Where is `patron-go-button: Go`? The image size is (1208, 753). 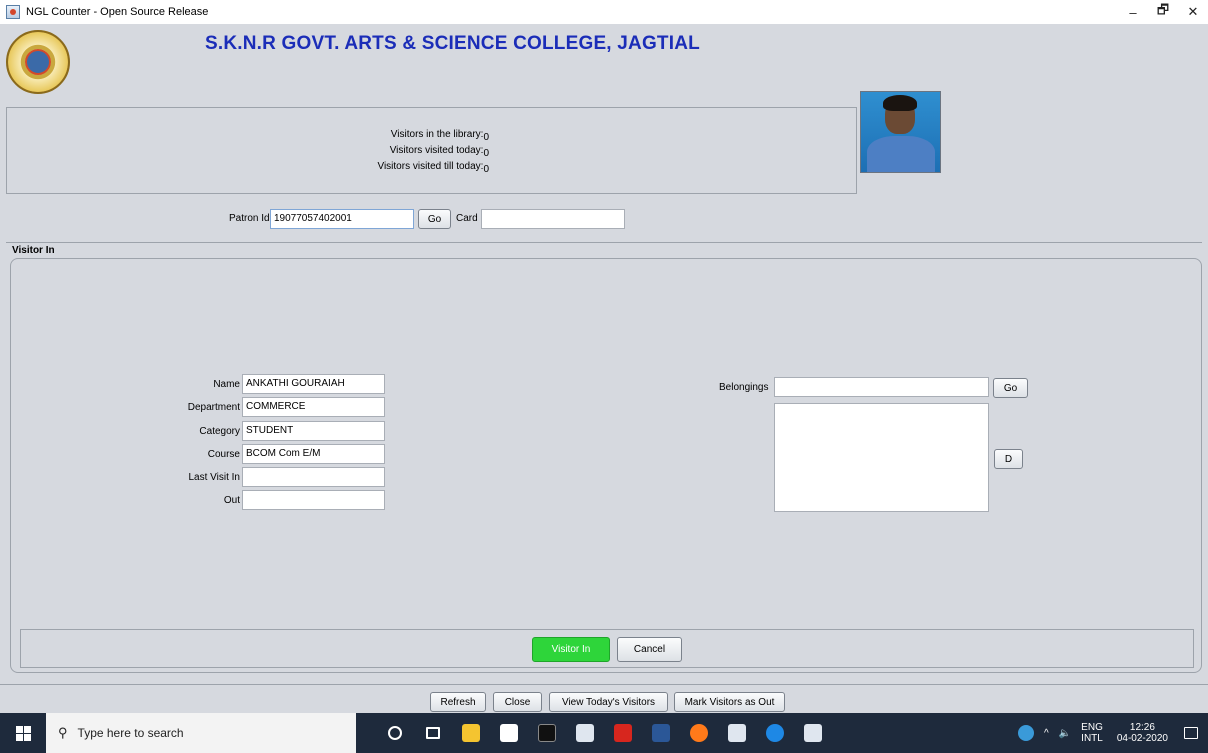
patron-go-button: Go is located at coordinates (434, 219).